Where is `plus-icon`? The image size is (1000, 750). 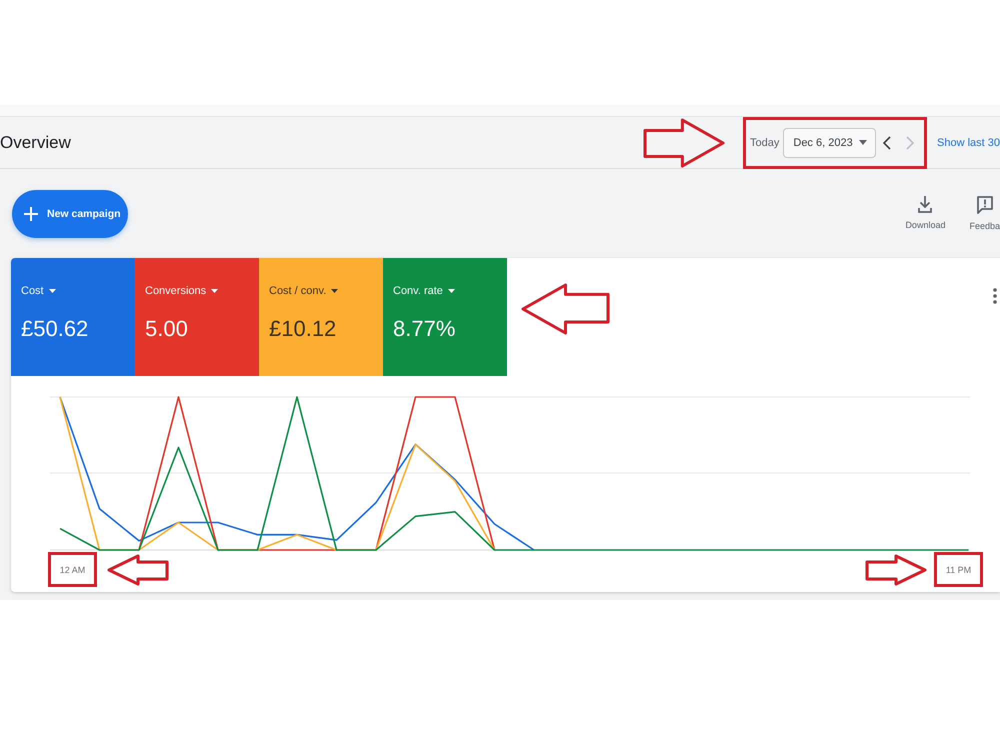
plus-icon is located at coordinates (31, 214).